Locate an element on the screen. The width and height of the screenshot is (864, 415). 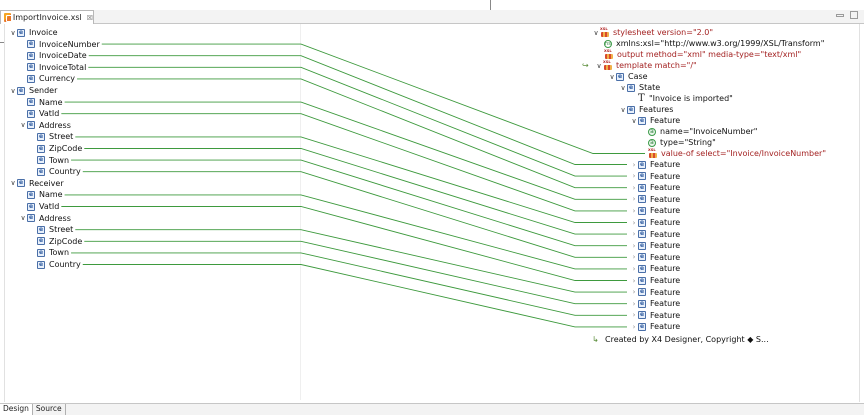
source-node: ∨ e Invoice is located at coordinates (33, 32).